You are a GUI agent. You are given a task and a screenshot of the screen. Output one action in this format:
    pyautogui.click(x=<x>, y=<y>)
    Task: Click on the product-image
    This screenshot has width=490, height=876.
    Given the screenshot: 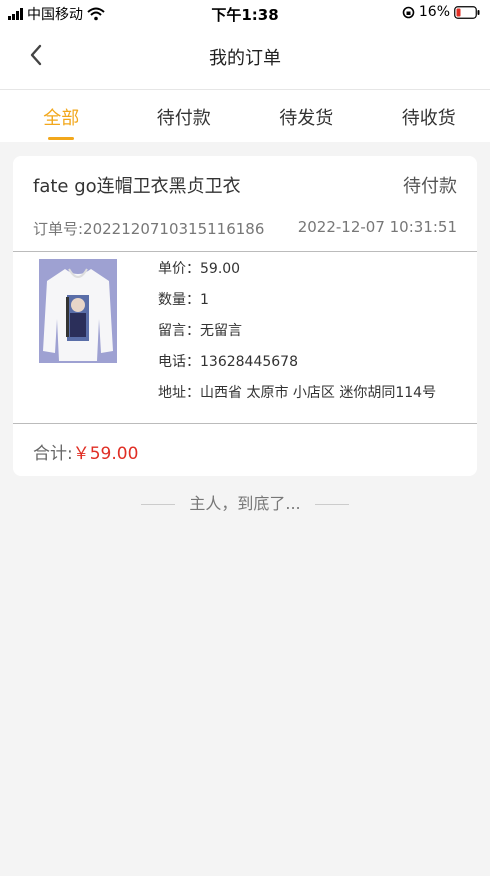 What is the action you would take?
    pyautogui.click(x=78, y=311)
    